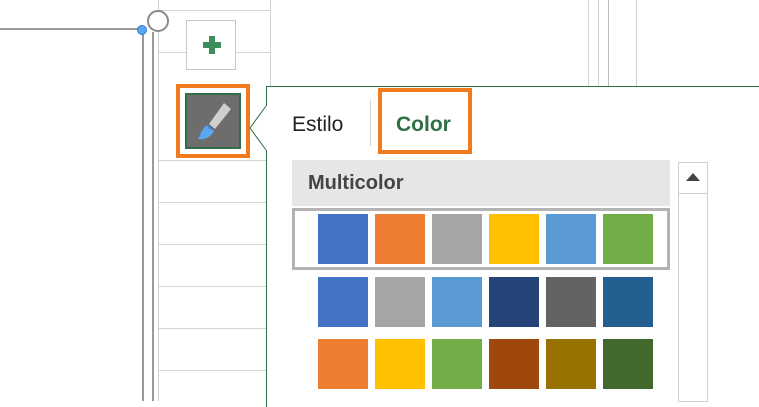 This screenshot has width=759, height=407. What do you see at coordinates (370, 123) in the screenshot?
I see `tab-divider` at bounding box center [370, 123].